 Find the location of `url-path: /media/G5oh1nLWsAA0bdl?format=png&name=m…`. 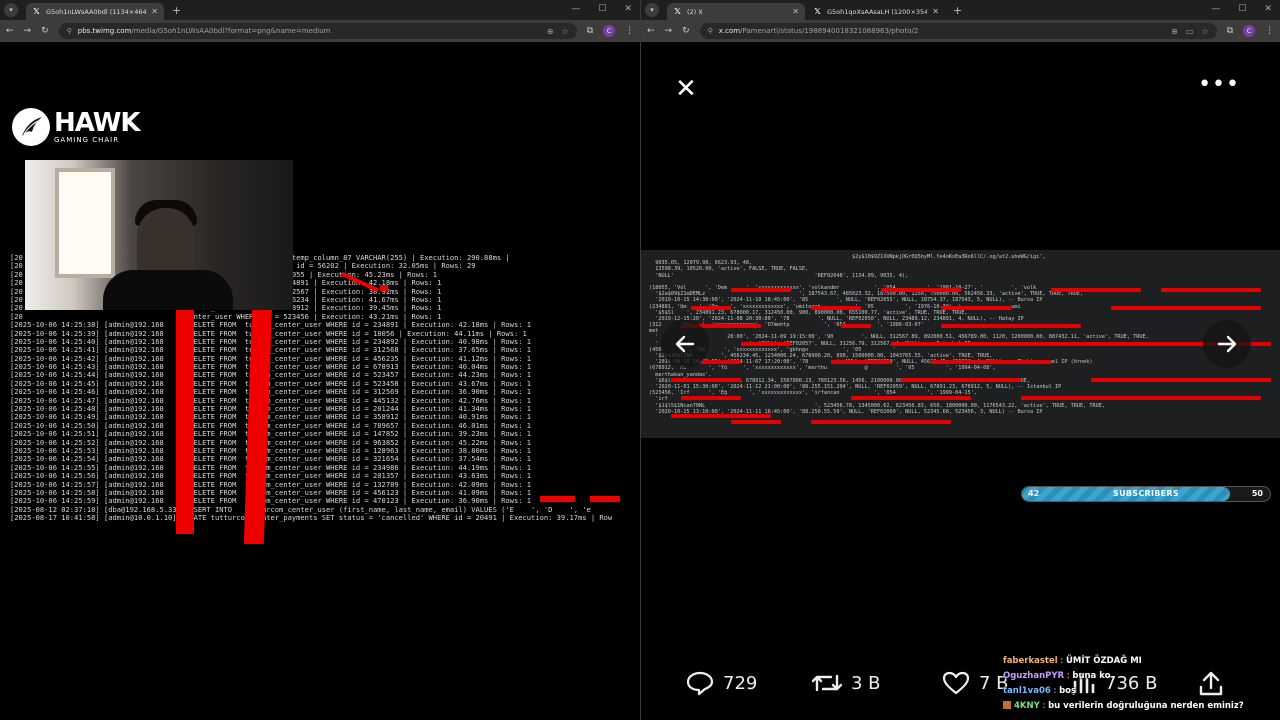

url-path: /media/G5oh1nLWsAA0bdl?format=png&name=m… is located at coordinates (231, 31).